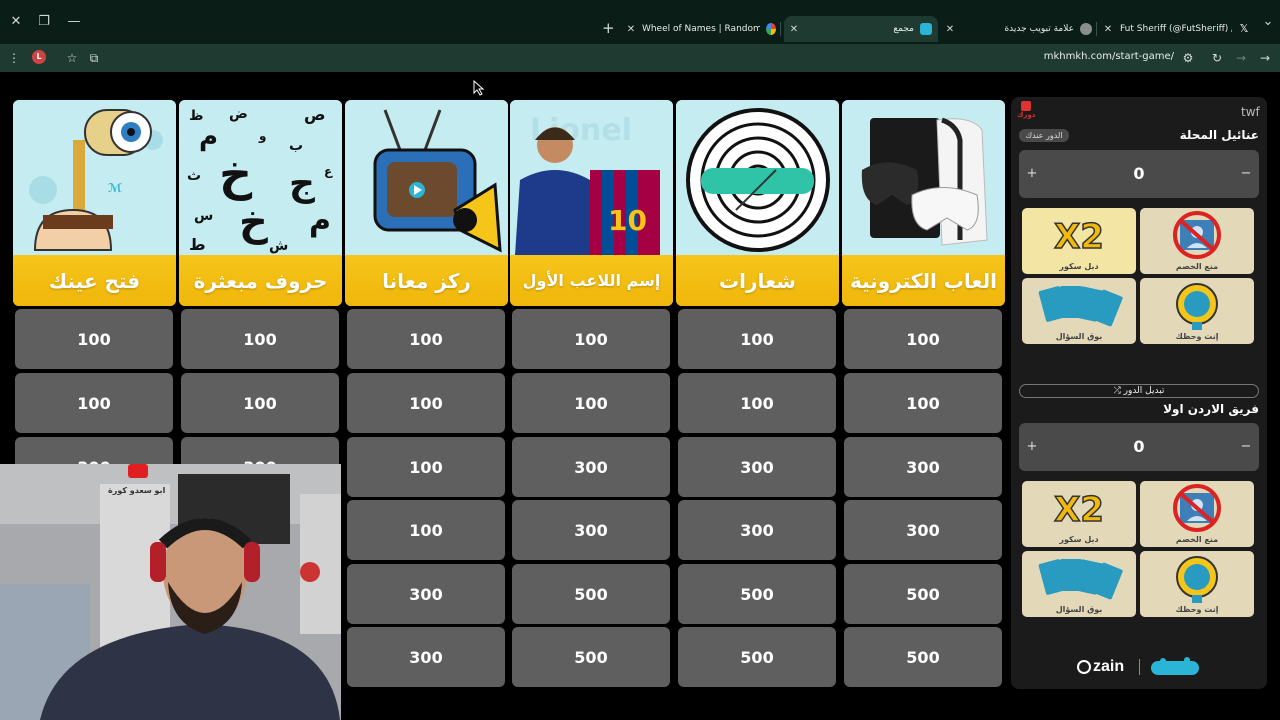 The width and height of the screenshot is (1280, 720). What do you see at coordinates (757, 177) in the screenshot?
I see `target-logo-illustration` at bounding box center [757, 177].